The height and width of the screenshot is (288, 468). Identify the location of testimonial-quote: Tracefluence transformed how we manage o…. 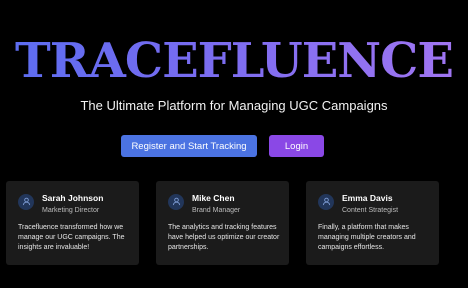
(71, 237).